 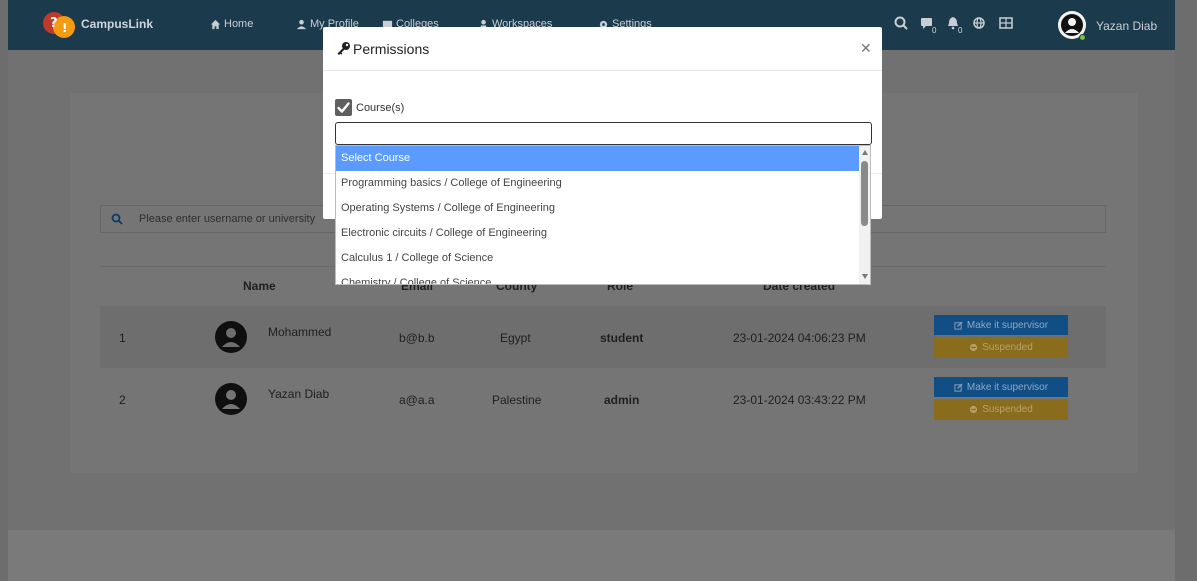 I want to click on globe-icon, so click(x=979, y=23).